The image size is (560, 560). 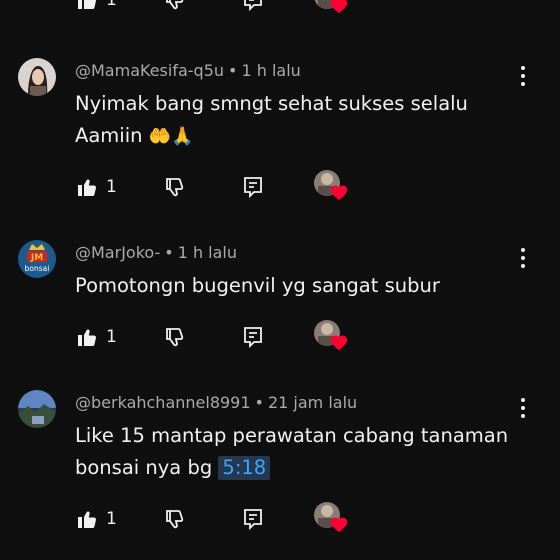 I want to click on comment-line-2: bonsai nya bg, so click(x=144, y=467).